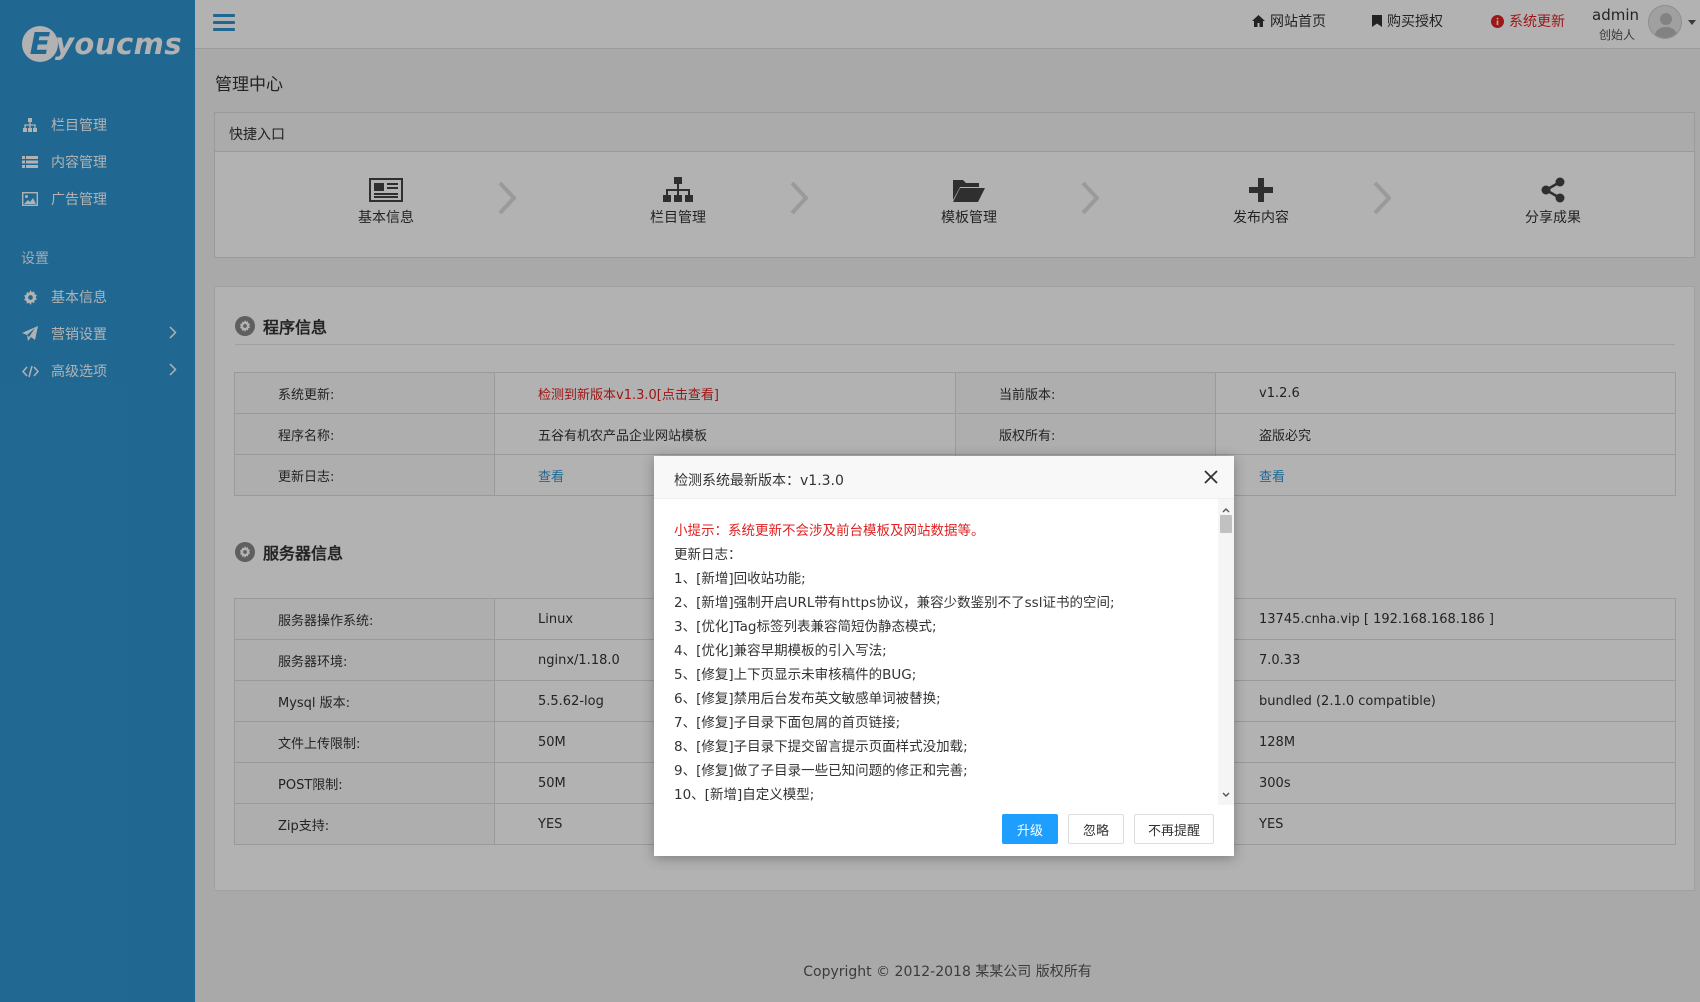  I want to click on changelog-line: 1、[新增]回收站功能;, so click(740, 579).